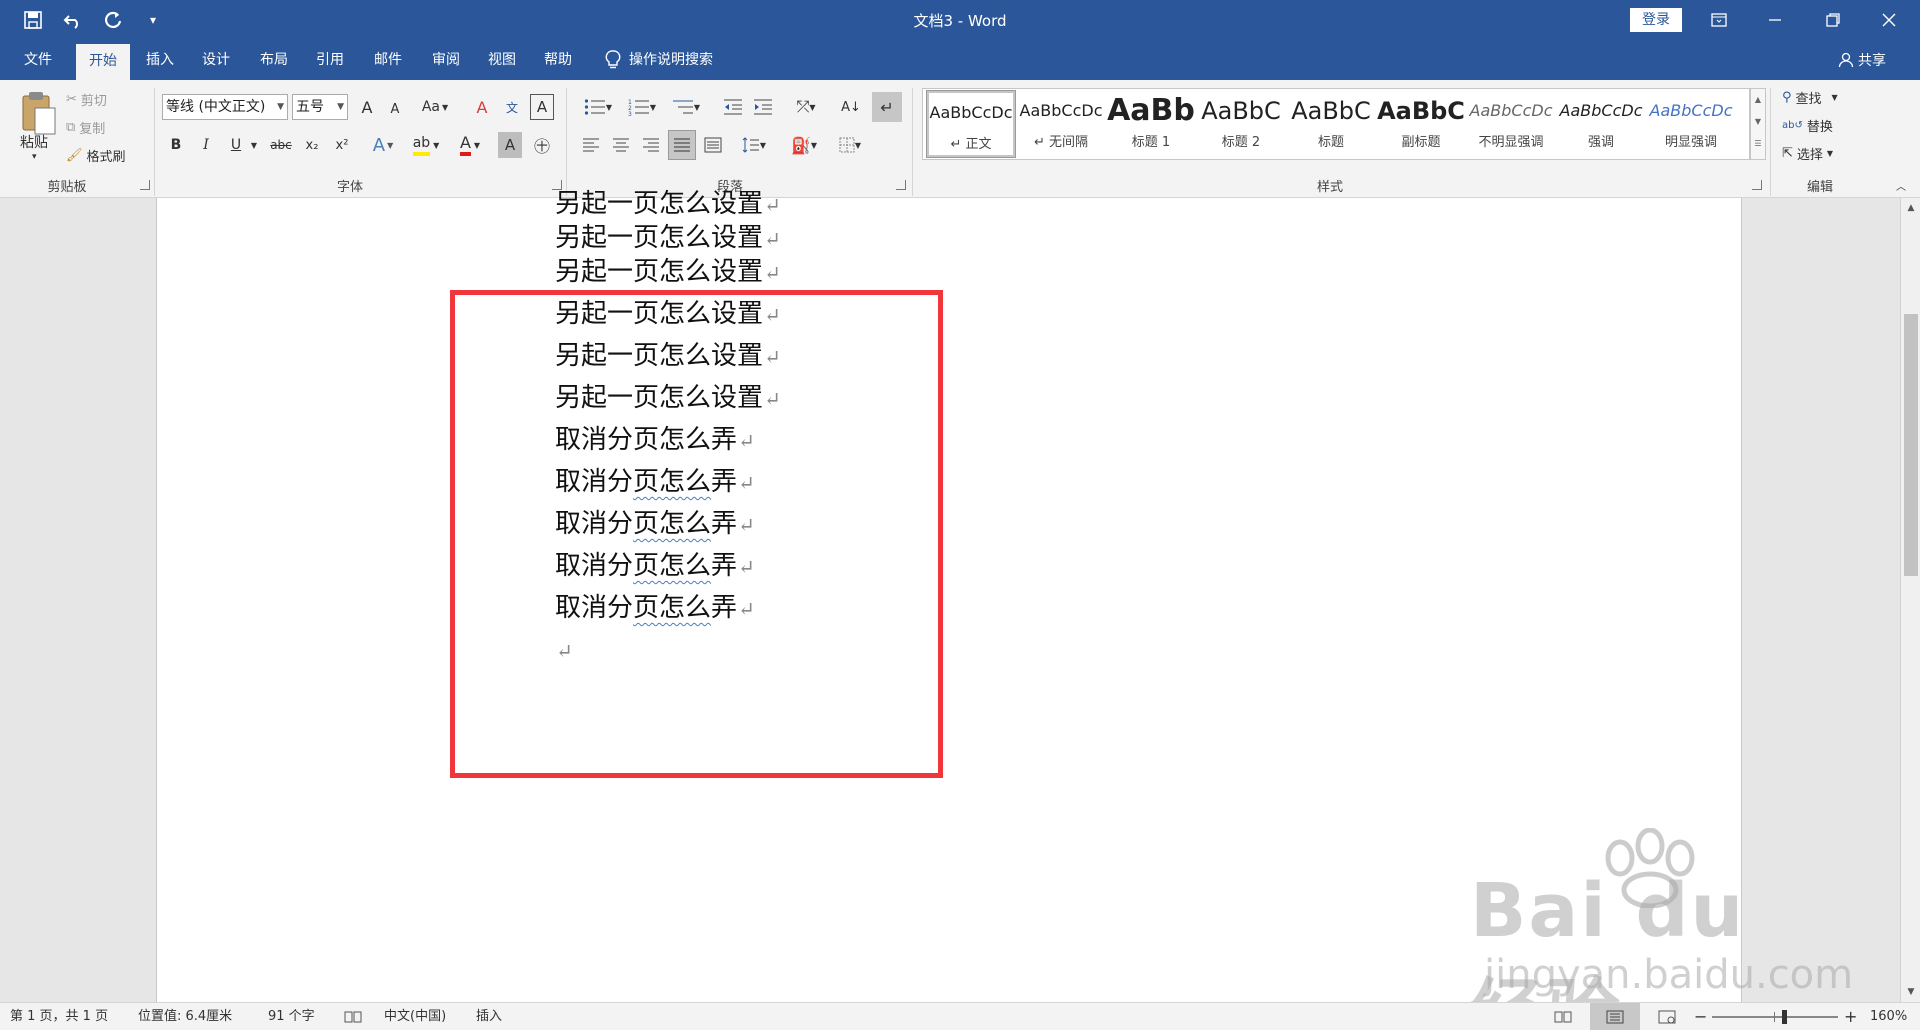  I want to click on minimize-icon, so click(1775, 20).